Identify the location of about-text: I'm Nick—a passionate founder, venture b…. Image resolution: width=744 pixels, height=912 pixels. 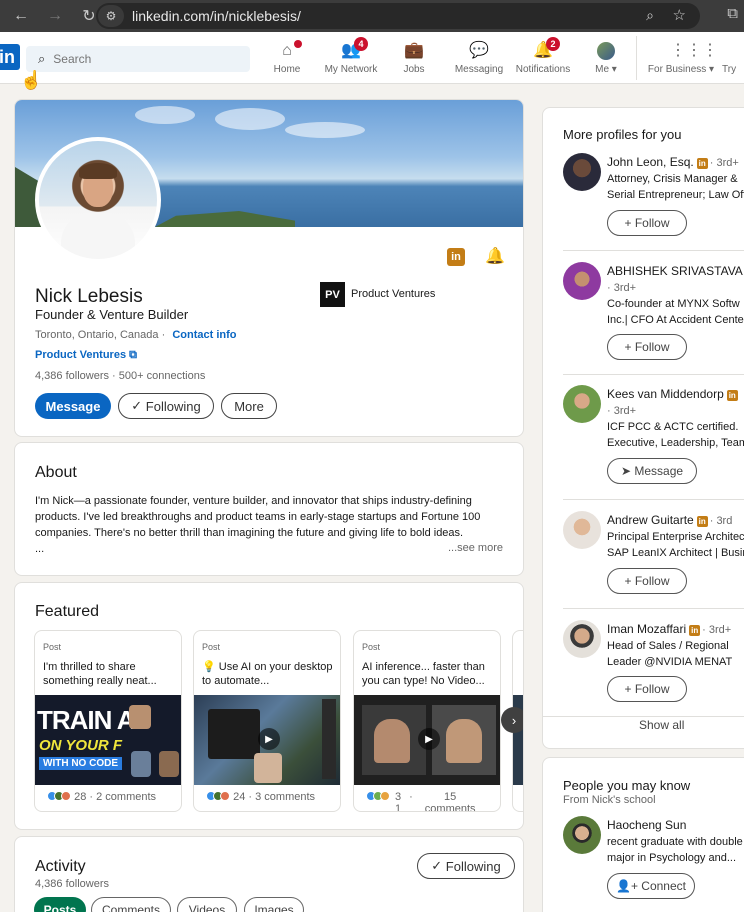
(258, 525).